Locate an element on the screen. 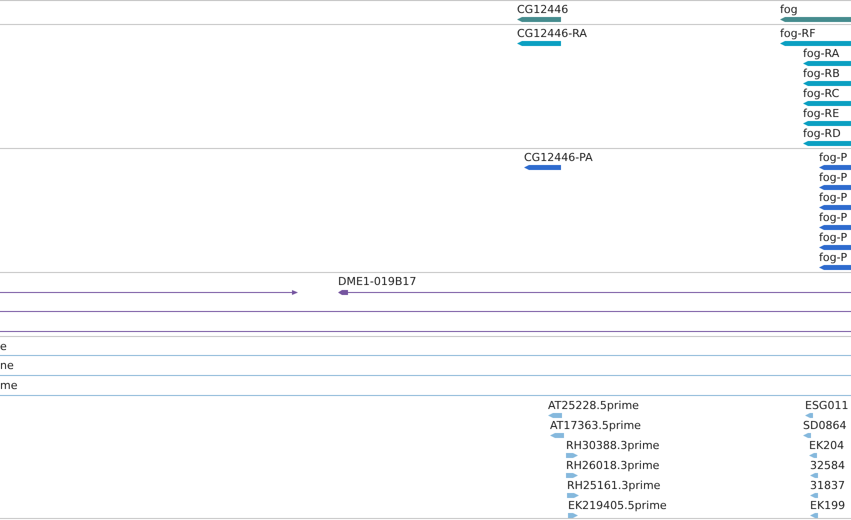  feature-label: EK219405.5prime is located at coordinates (617, 505).